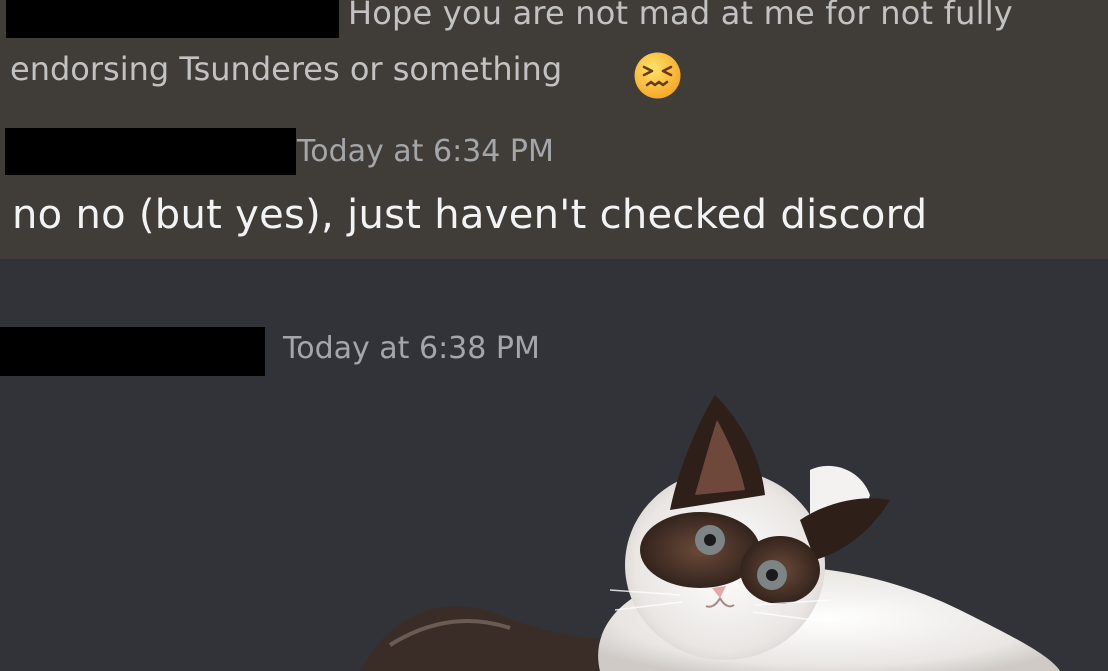 The image size is (1108, 671). What do you see at coordinates (286, 69) in the screenshot?
I see `reply-message-line-2: endorsing Tsunderes or something` at bounding box center [286, 69].